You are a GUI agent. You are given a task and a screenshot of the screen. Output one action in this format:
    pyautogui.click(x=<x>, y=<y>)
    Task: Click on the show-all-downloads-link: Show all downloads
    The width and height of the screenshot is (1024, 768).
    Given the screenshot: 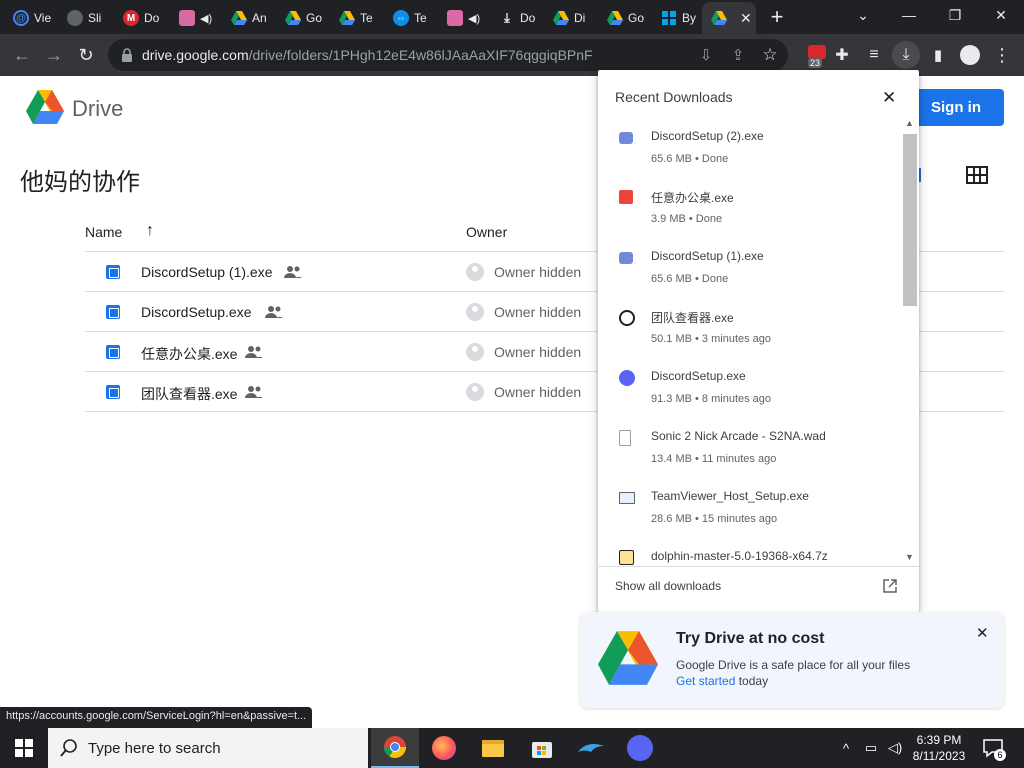 What is the action you would take?
    pyautogui.click(x=668, y=586)
    